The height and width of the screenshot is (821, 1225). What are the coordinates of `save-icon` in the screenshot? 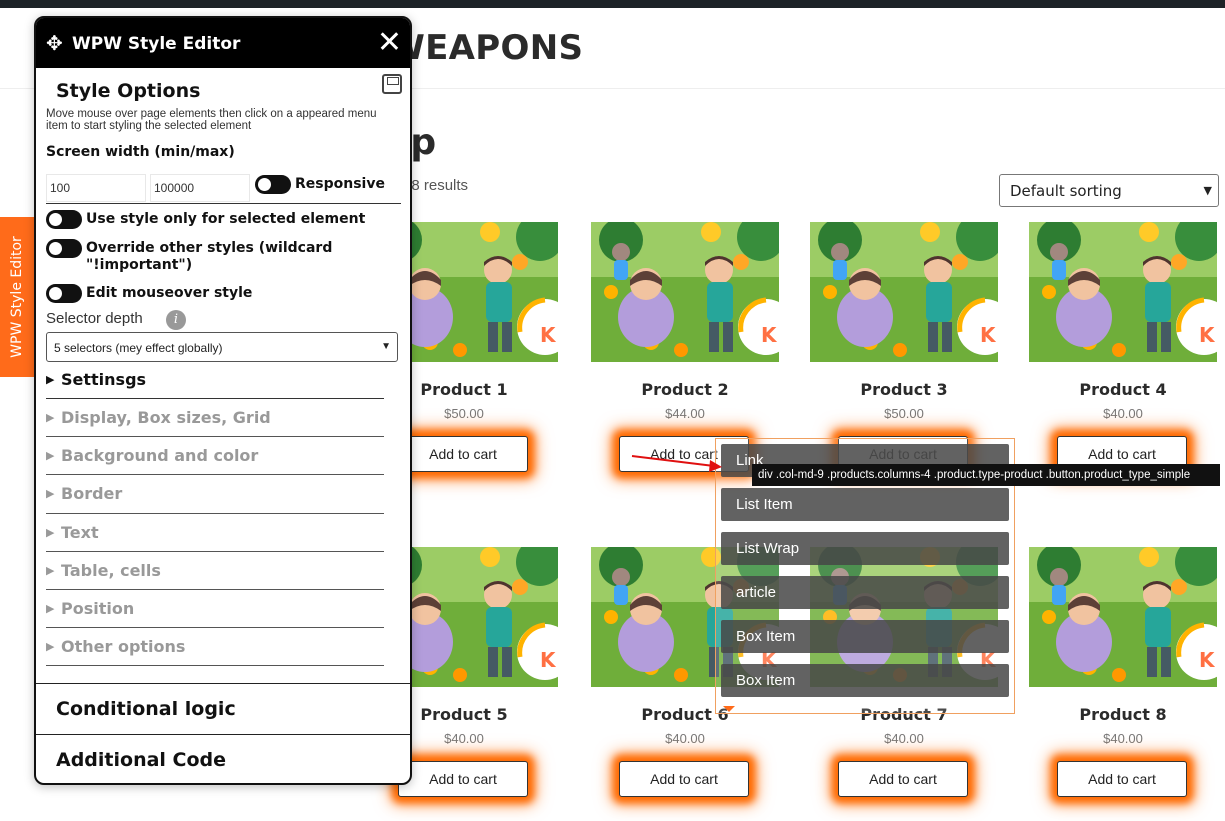 It's located at (392, 84).